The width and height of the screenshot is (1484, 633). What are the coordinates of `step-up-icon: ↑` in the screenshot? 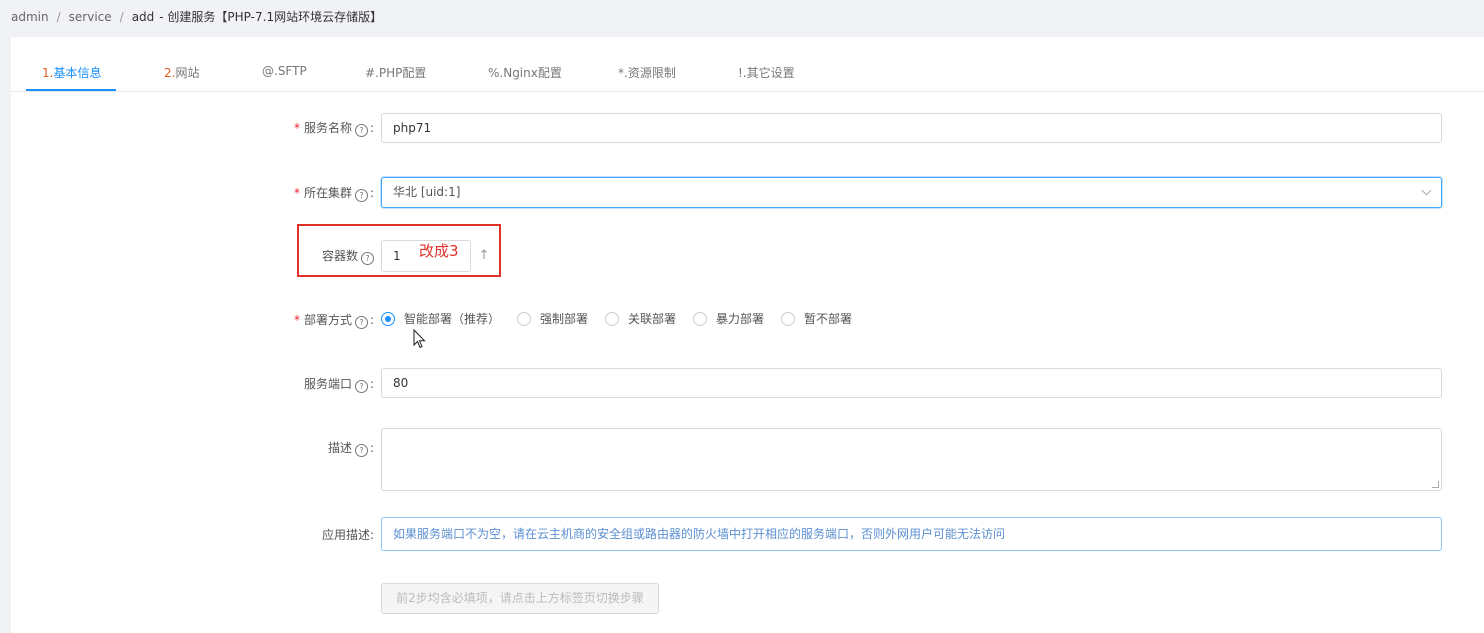 It's located at (484, 256).